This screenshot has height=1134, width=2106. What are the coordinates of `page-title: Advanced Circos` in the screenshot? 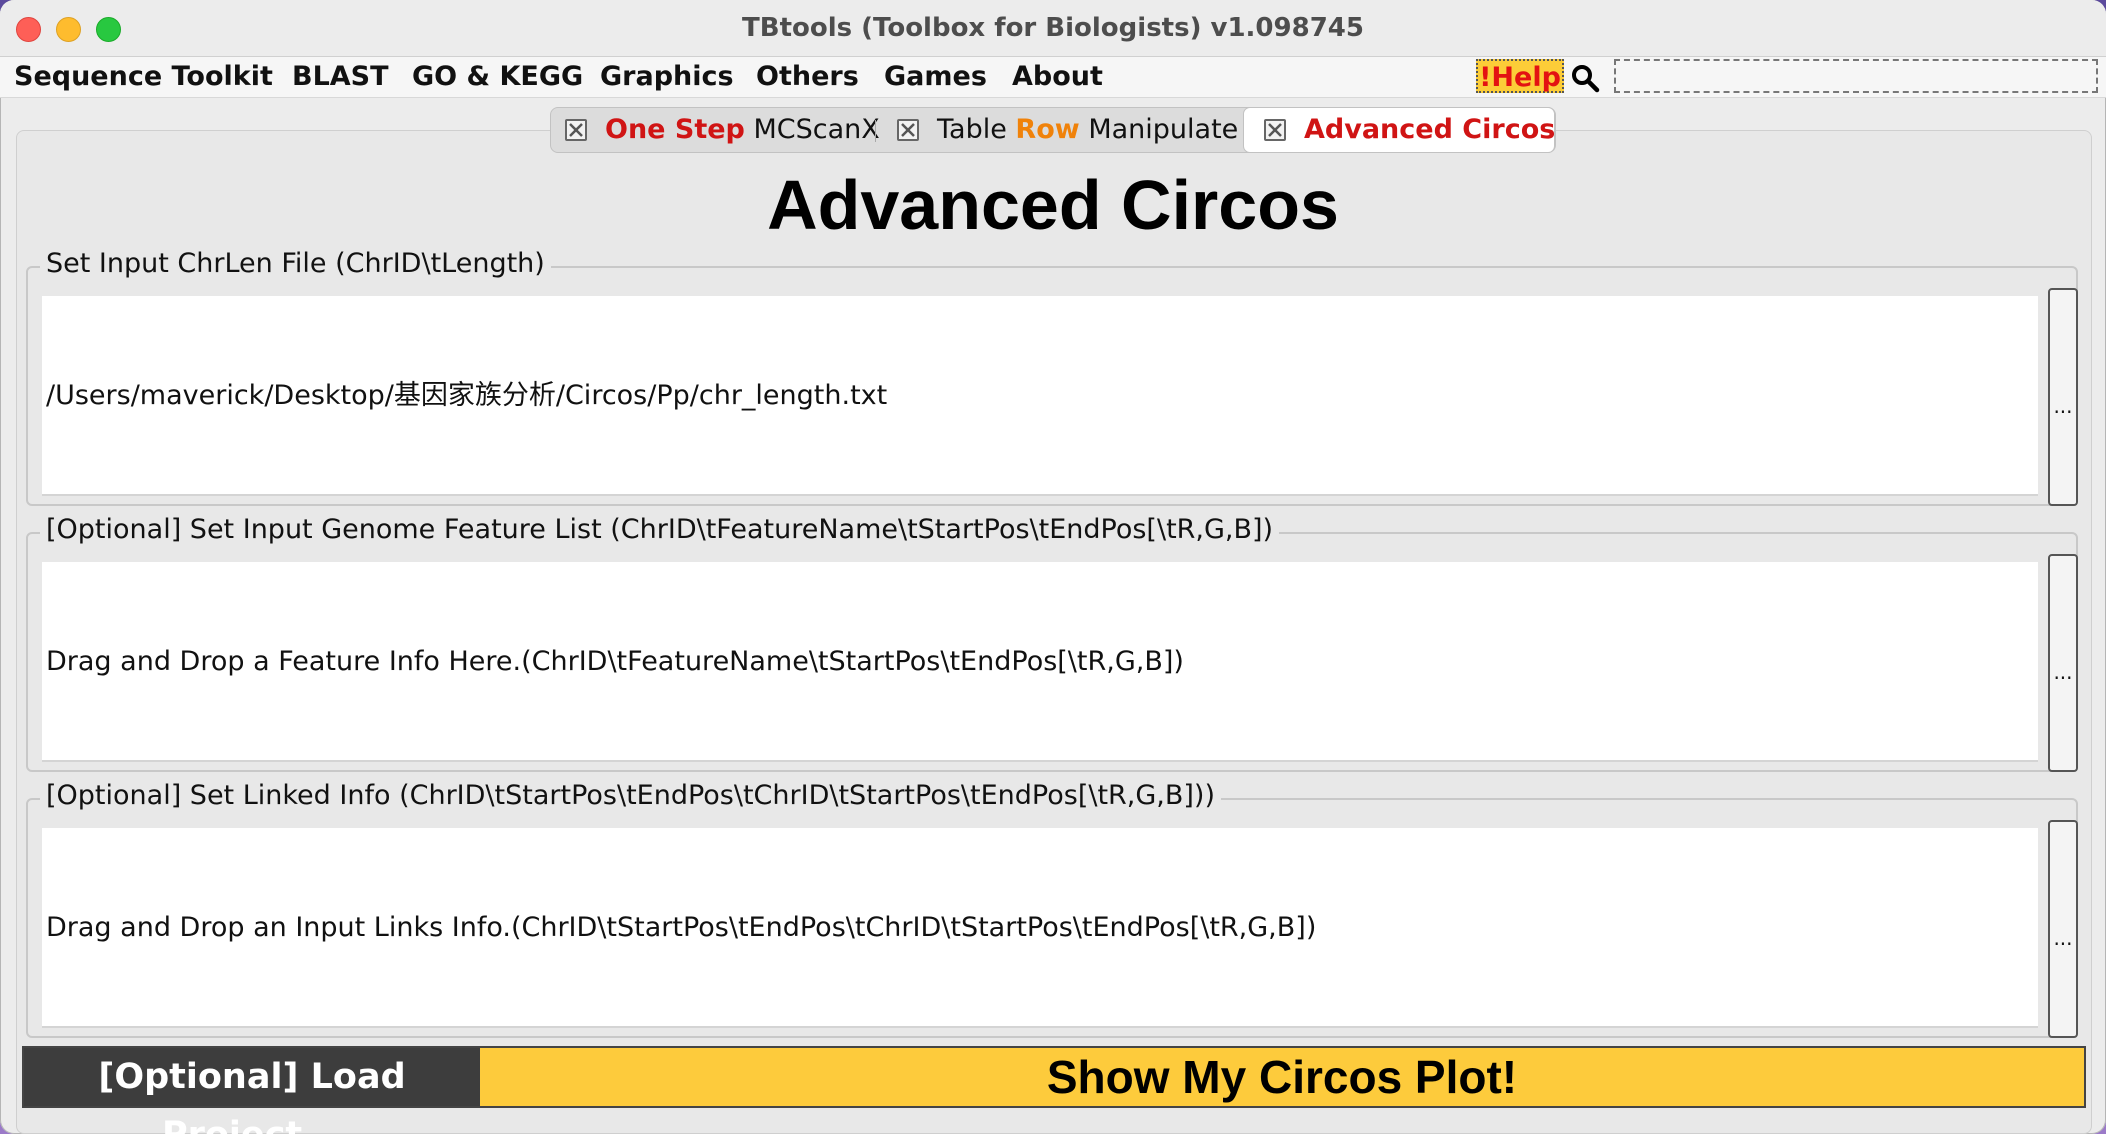 It's located at (1053, 205).